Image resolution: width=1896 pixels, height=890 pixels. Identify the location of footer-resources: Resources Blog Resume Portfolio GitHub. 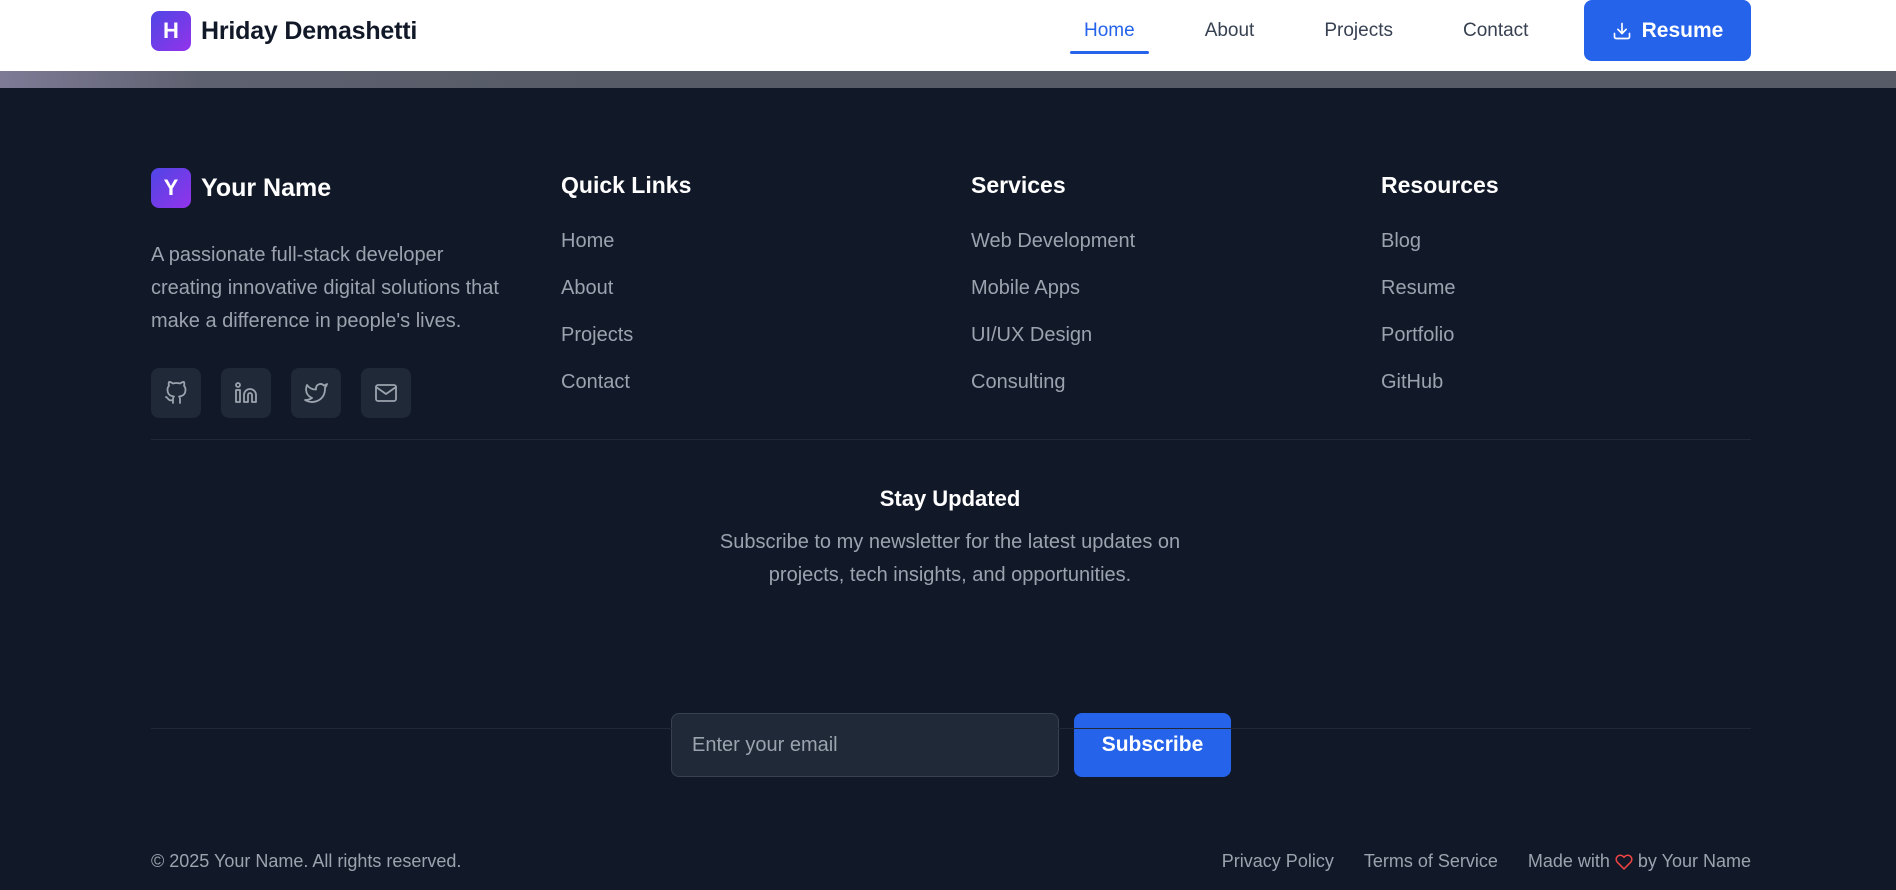
(1440, 294).